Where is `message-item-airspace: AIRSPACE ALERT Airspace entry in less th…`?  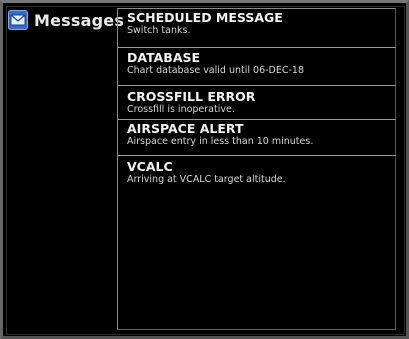 message-item-airspace: AIRSPACE ALERT Airspace entry in less th… is located at coordinates (257, 138).